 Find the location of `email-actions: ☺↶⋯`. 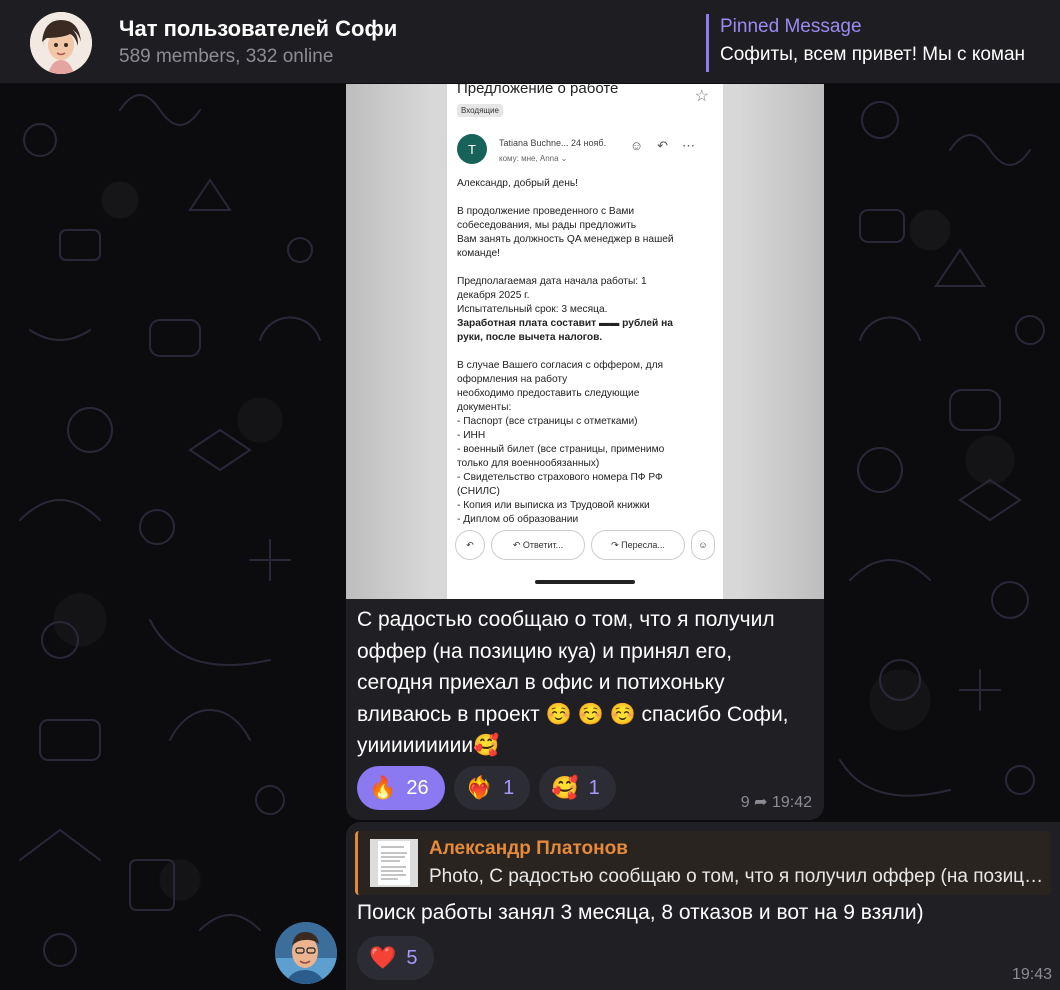

email-actions: ☺↶⋯ is located at coordinates (669, 146).